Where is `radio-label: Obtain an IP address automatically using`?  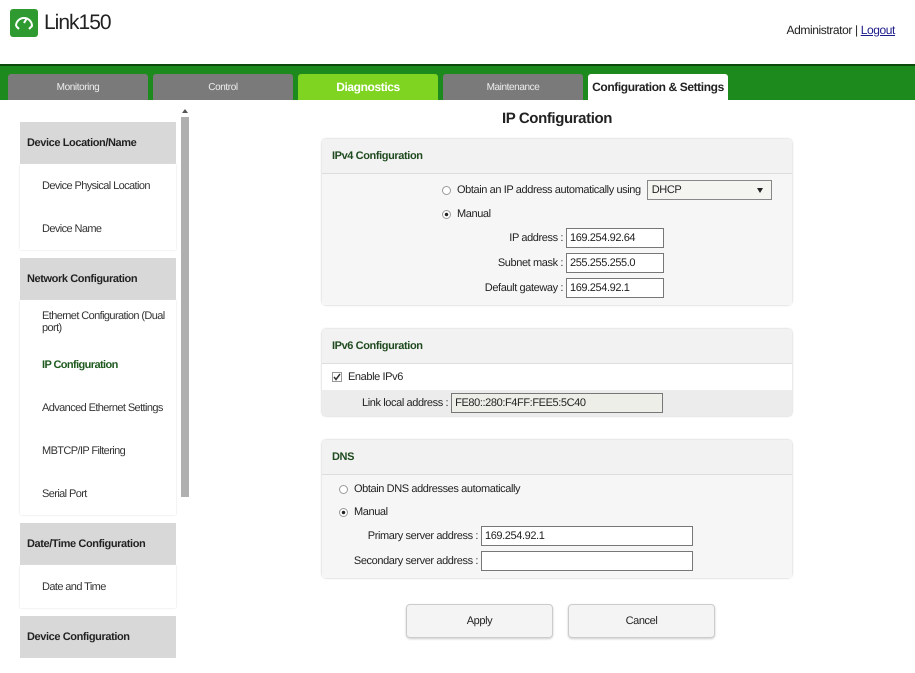
radio-label: Obtain an IP address automatically using is located at coordinates (549, 190).